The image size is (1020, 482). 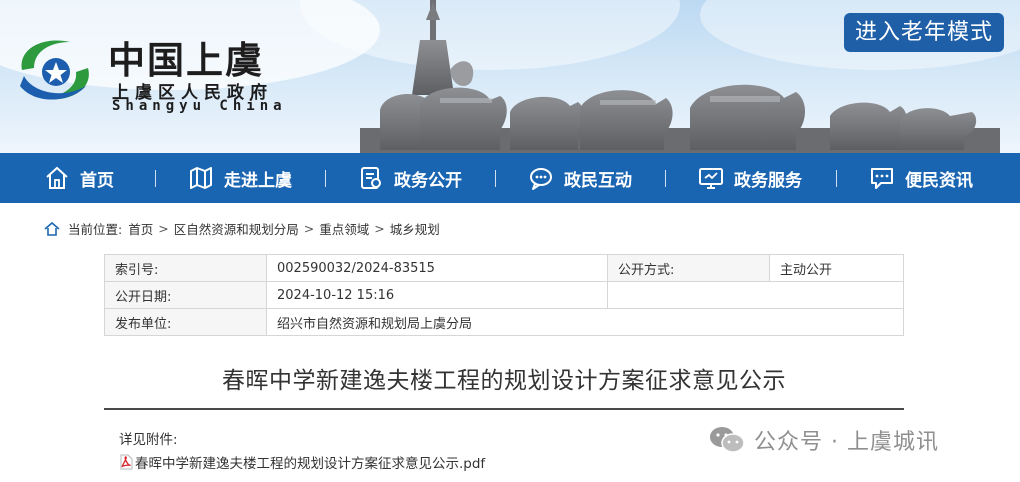 What do you see at coordinates (755, 295) in the screenshot?
I see `empty-cell` at bounding box center [755, 295].